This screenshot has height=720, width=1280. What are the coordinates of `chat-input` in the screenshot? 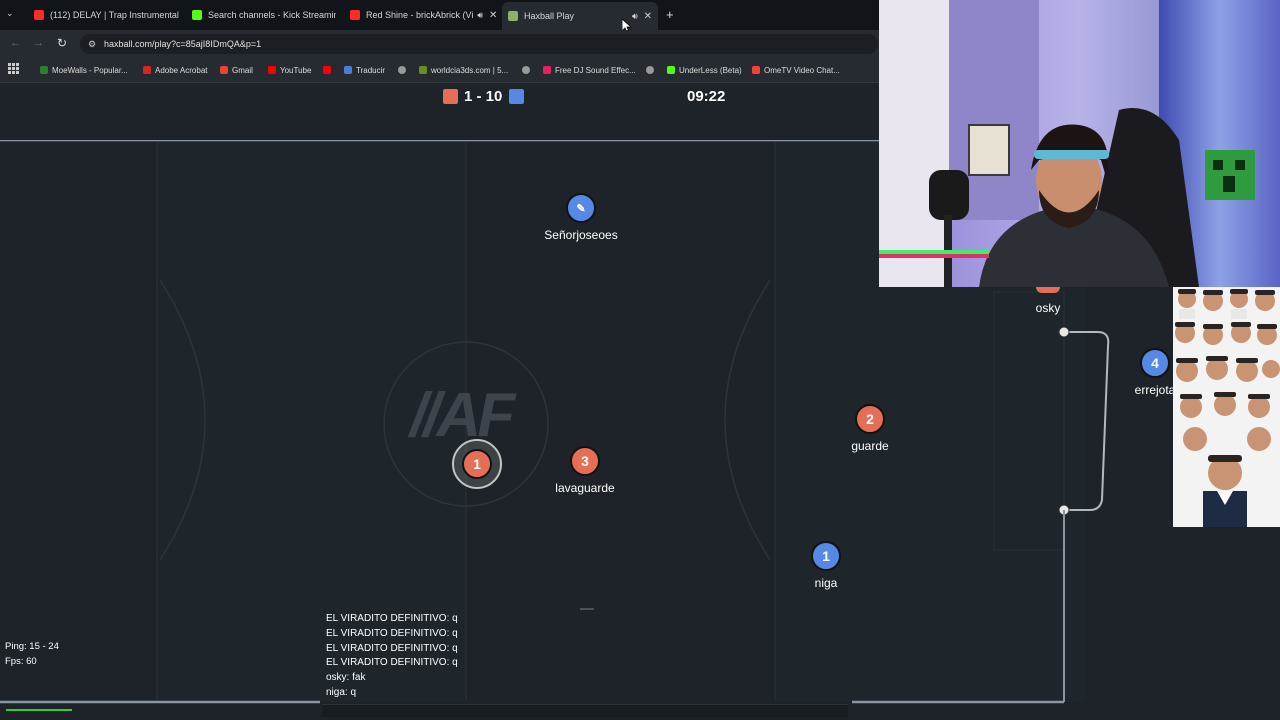 It's located at (585, 710).